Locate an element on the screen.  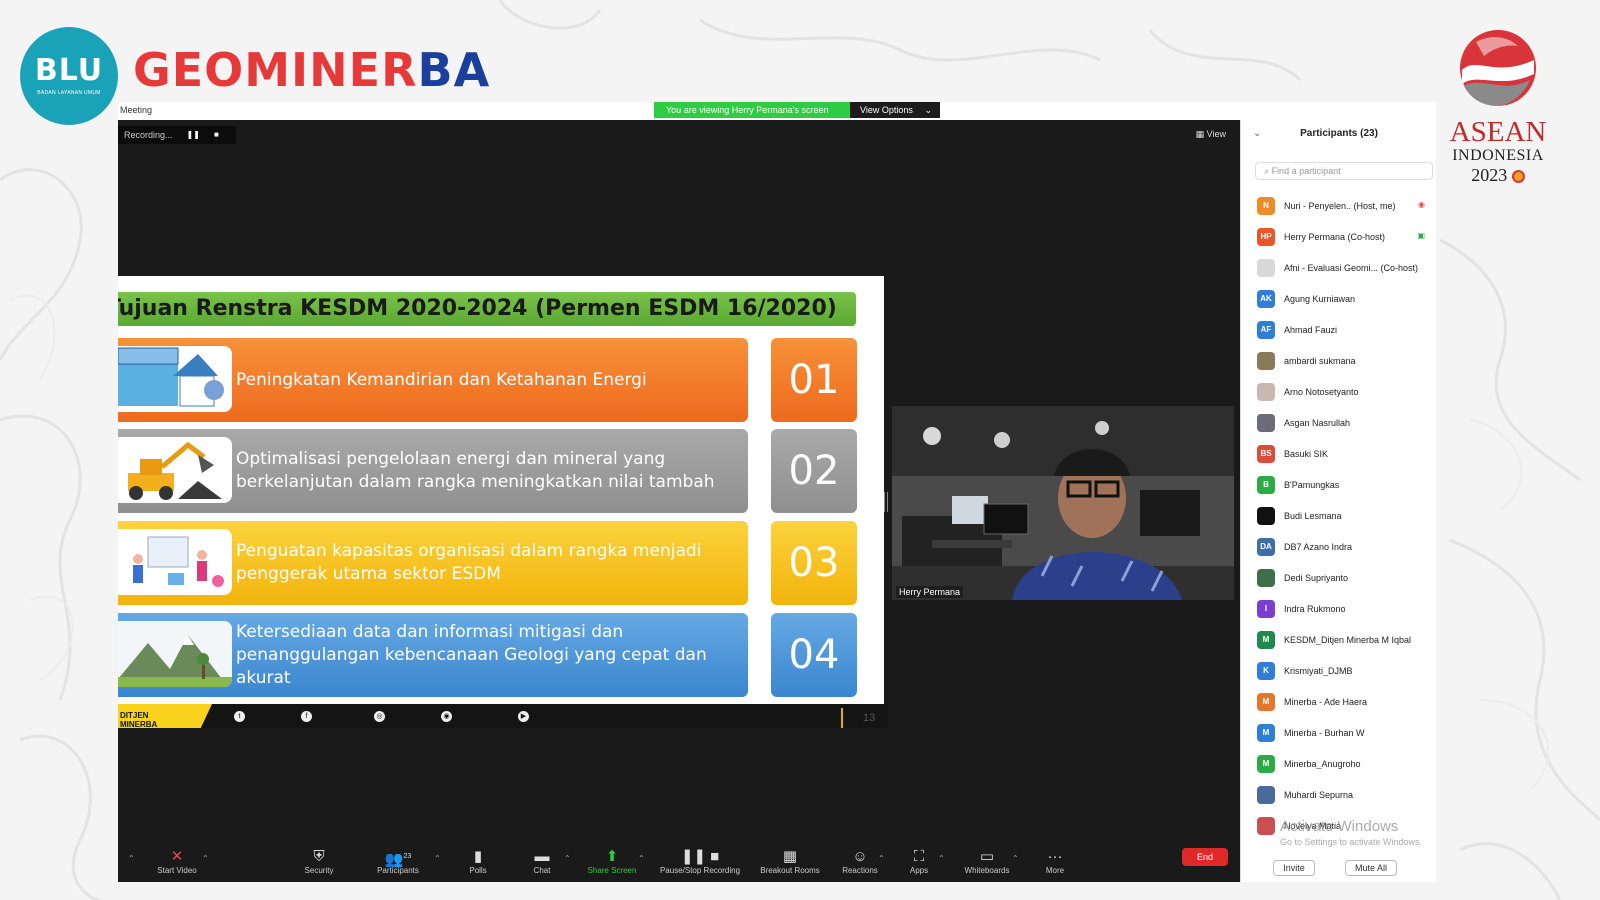
split-view-handle is located at coordinates (886, 502).